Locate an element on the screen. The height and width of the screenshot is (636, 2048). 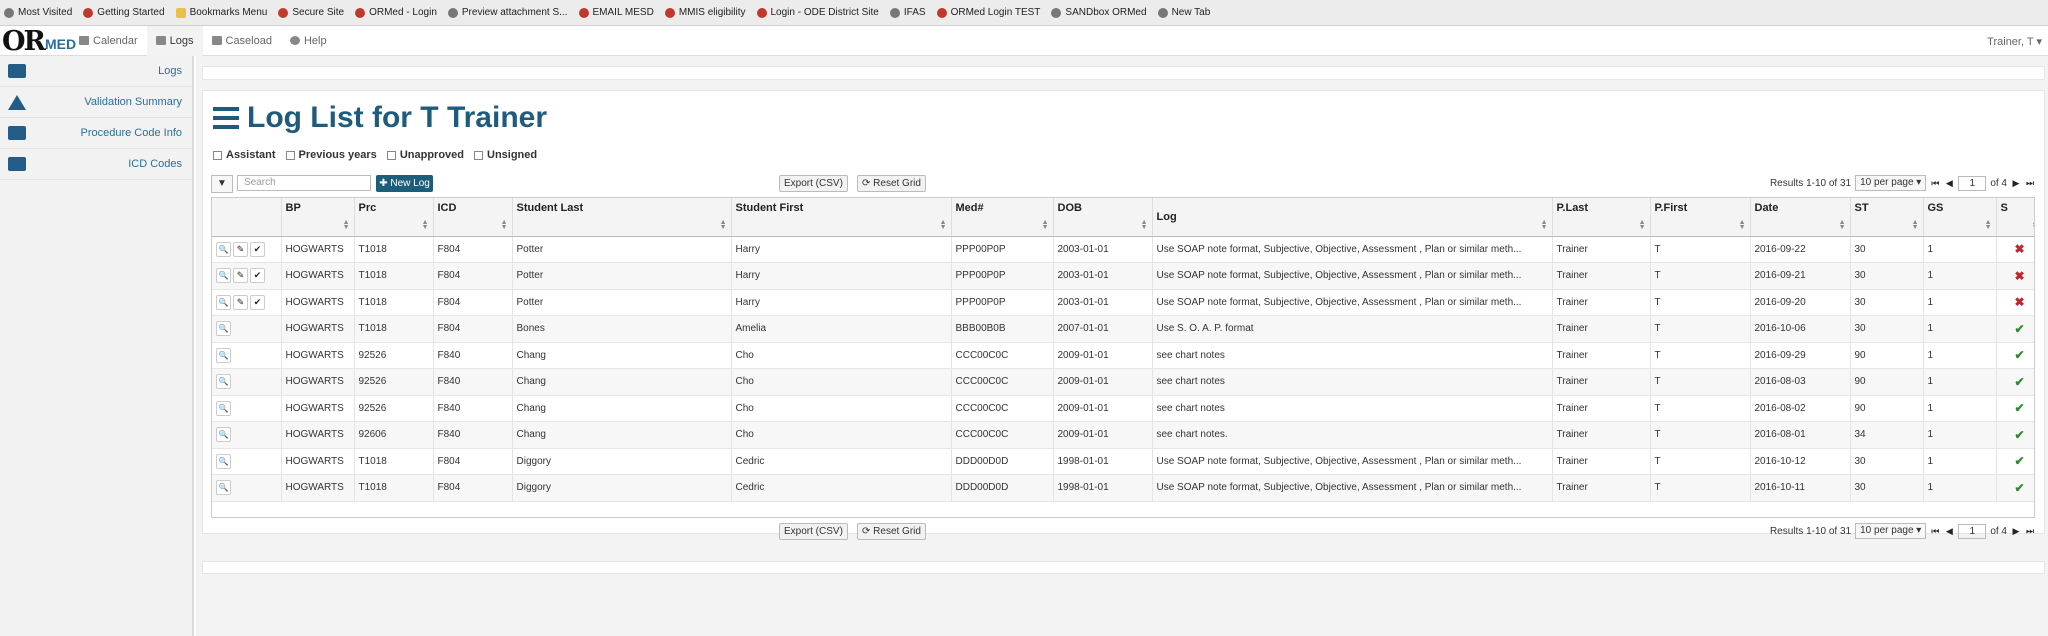
column-header: S ▲▼ is located at coordinates (2015, 217).